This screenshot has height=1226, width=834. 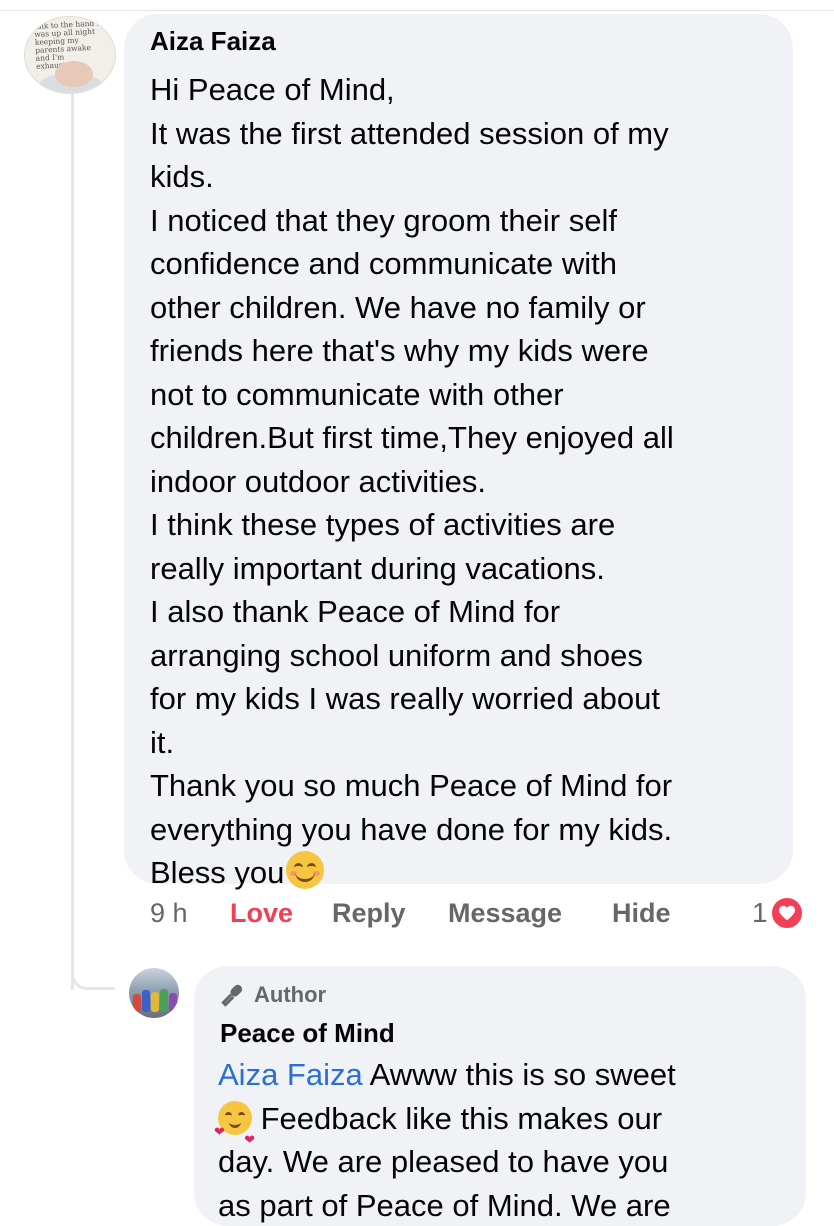 I want to click on page-avatar, so click(x=154, y=993).